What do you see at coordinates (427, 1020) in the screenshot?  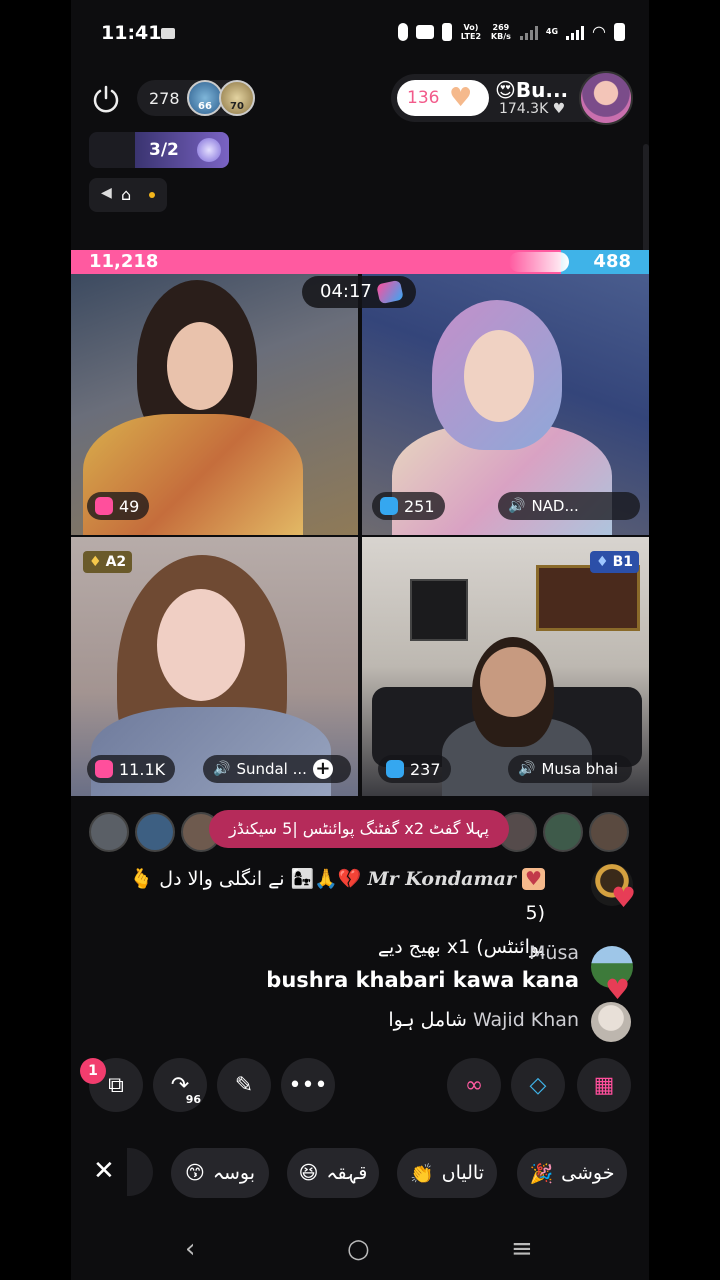 I see `chat-text: شامل ہوا` at bounding box center [427, 1020].